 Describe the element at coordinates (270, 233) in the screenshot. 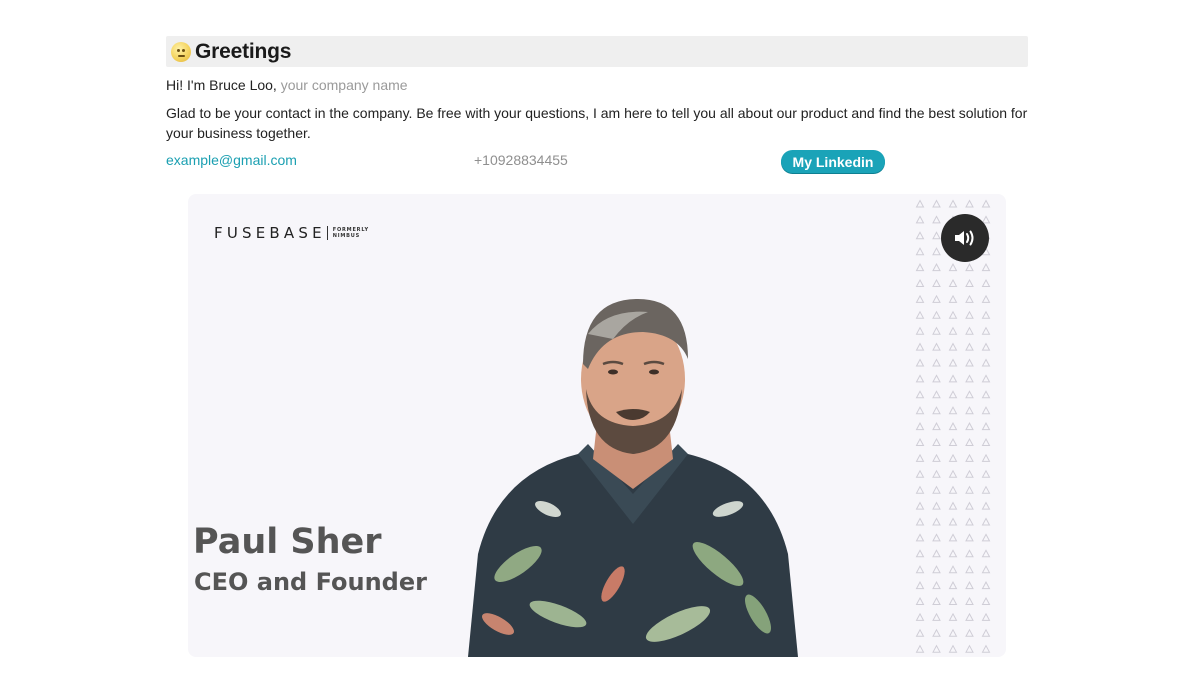

I see `logo-wordmark: FUSEBASE` at that location.